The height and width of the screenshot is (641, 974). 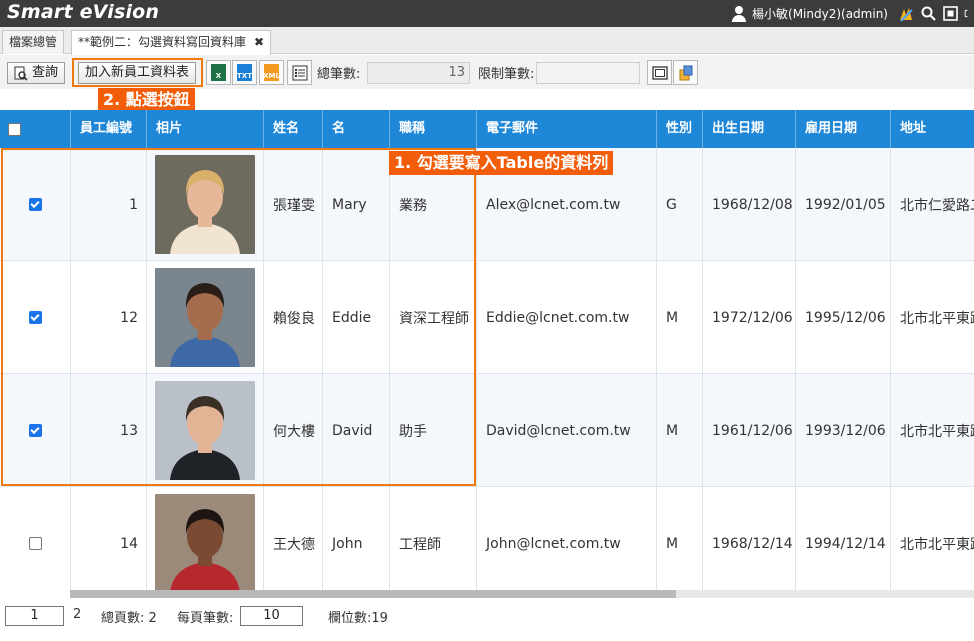 I want to click on header-employee-id: 員工編號, so click(x=109, y=129).